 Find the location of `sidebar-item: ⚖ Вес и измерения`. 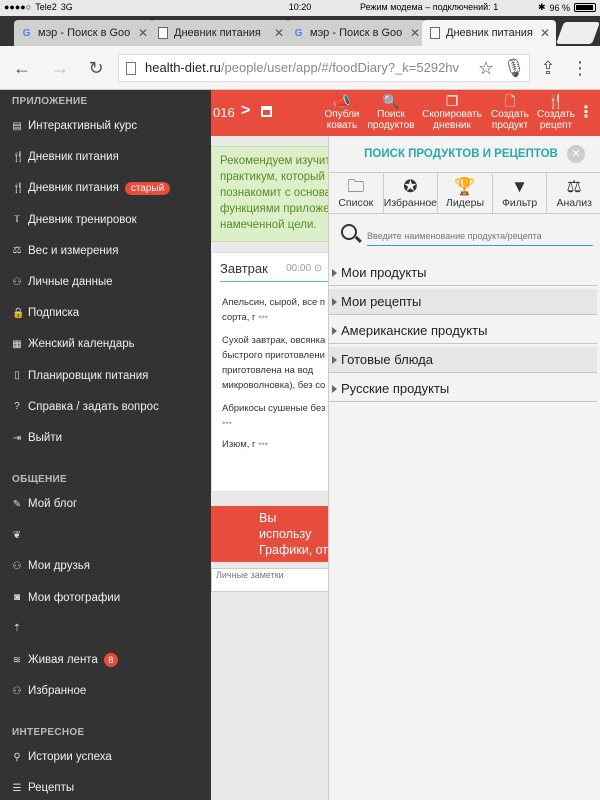

sidebar-item: ⚖ Вес и измерения is located at coordinates (65, 251).